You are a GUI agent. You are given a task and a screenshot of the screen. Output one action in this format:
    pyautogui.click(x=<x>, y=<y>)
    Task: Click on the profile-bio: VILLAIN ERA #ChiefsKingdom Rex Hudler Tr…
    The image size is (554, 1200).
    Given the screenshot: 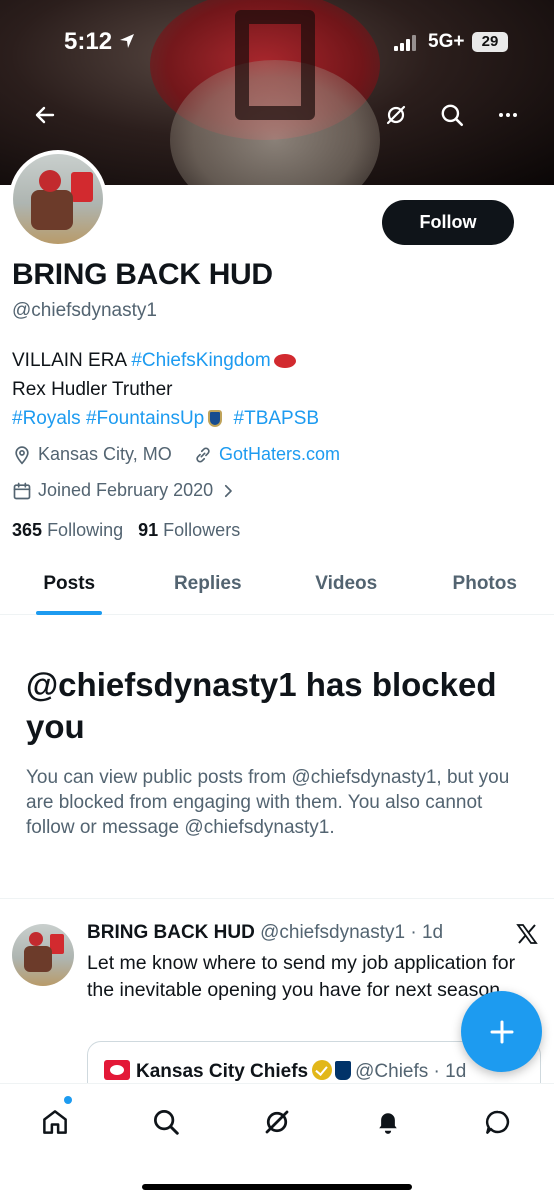 What is the action you would take?
    pyautogui.click(x=277, y=389)
    